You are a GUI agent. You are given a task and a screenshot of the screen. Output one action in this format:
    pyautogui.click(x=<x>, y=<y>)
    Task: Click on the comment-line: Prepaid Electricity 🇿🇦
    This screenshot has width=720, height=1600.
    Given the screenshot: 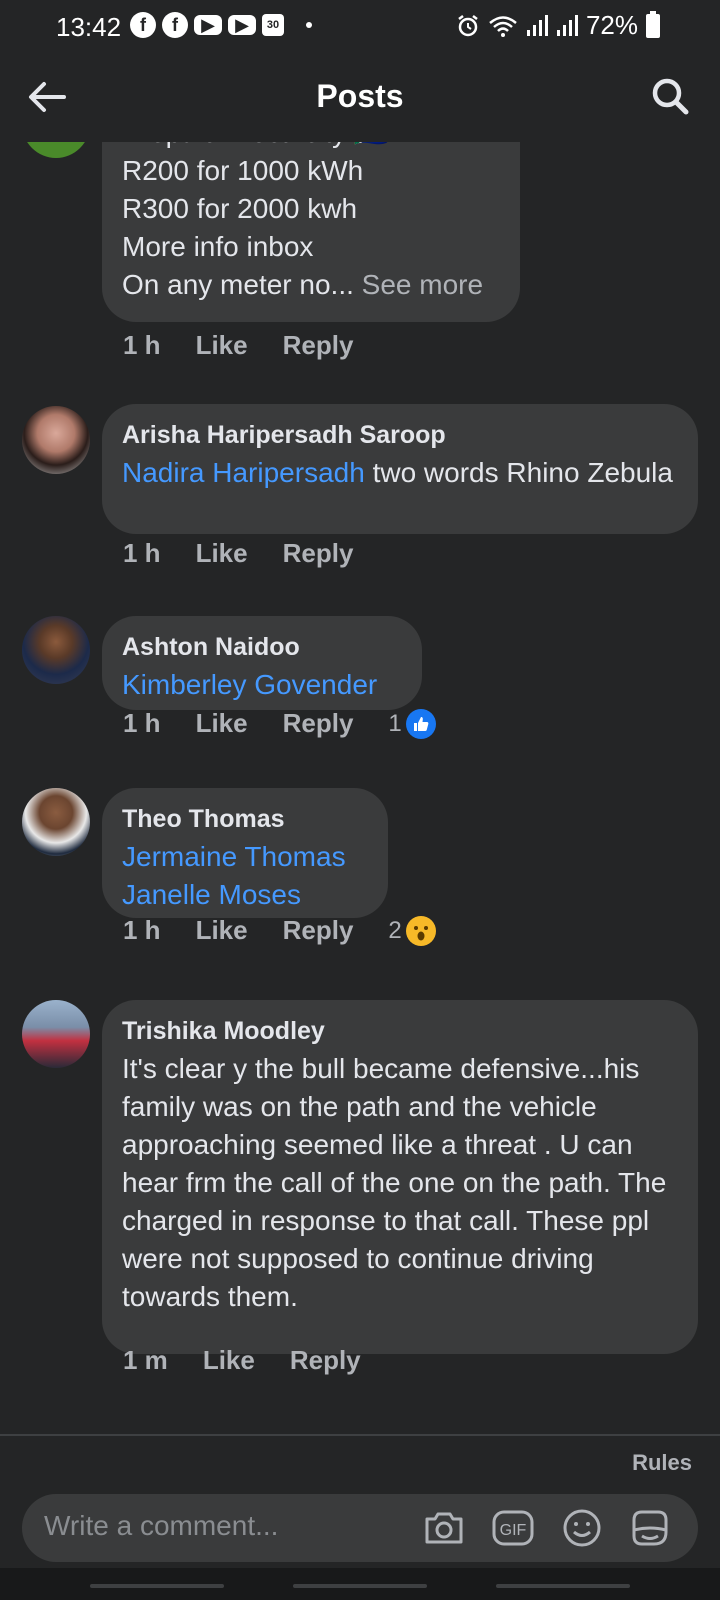 What is the action you would take?
    pyautogui.click(x=311, y=147)
    